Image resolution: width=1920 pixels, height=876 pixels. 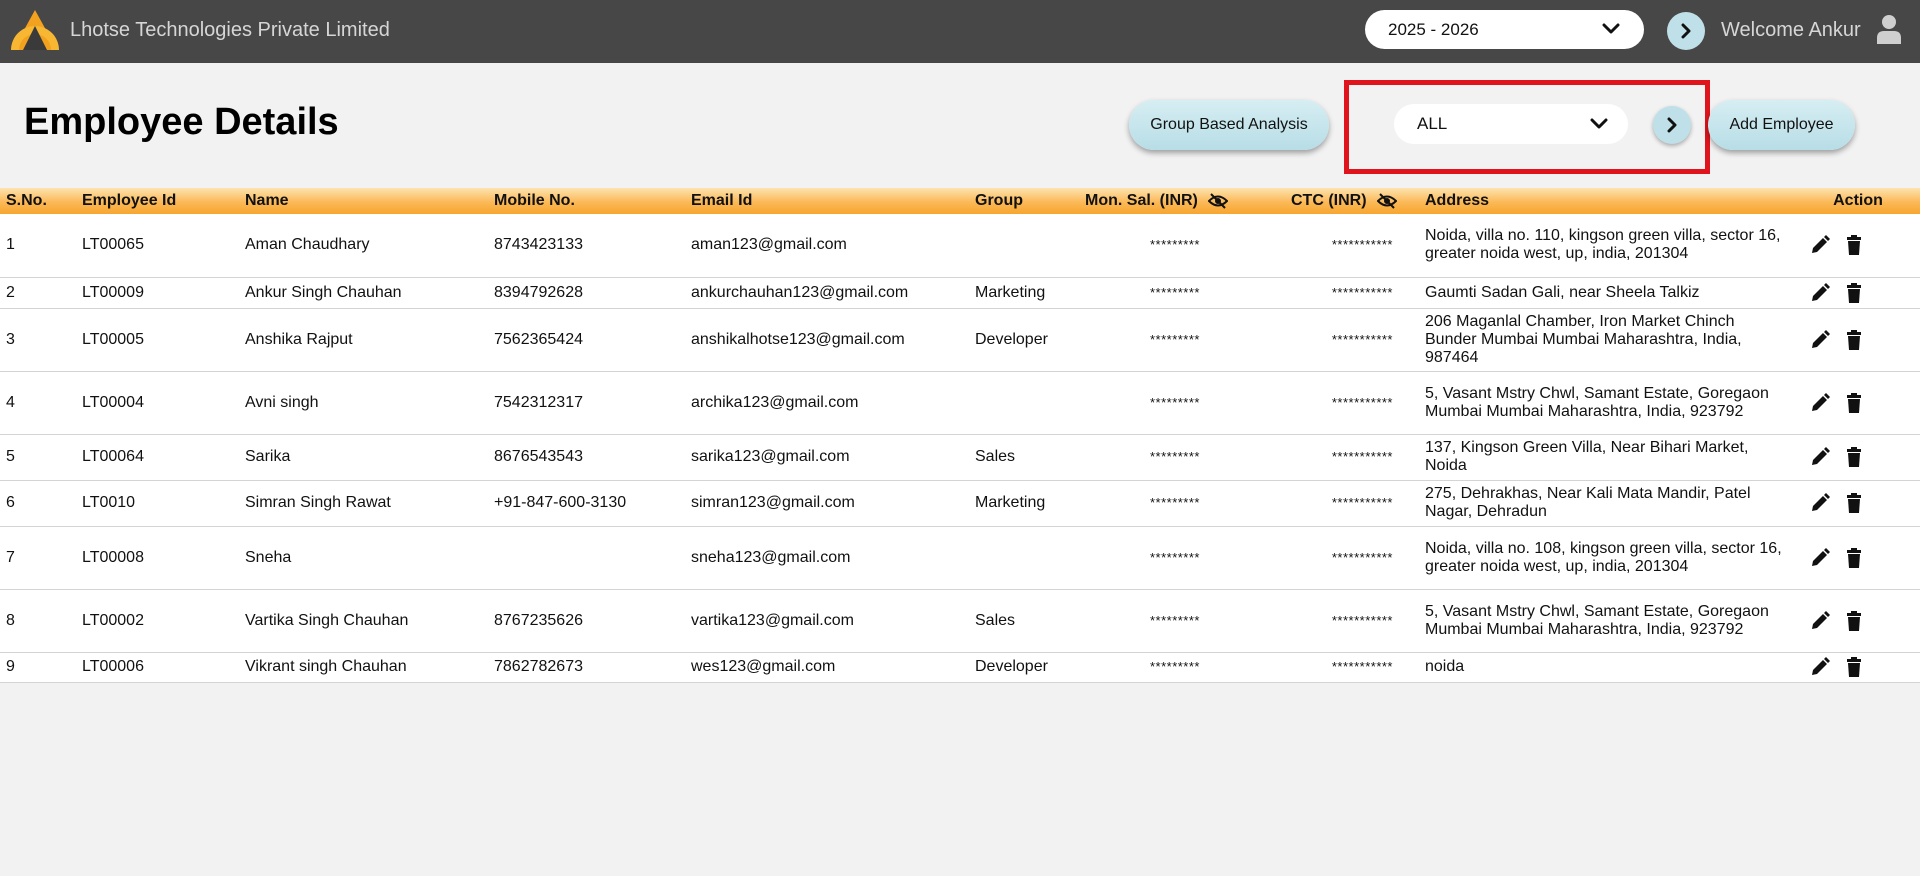 What do you see at coordinates (1504, 29) in the screenshot?
I see `financial-year-select: 2025 - 2026` at bounding box center [1504, 29].